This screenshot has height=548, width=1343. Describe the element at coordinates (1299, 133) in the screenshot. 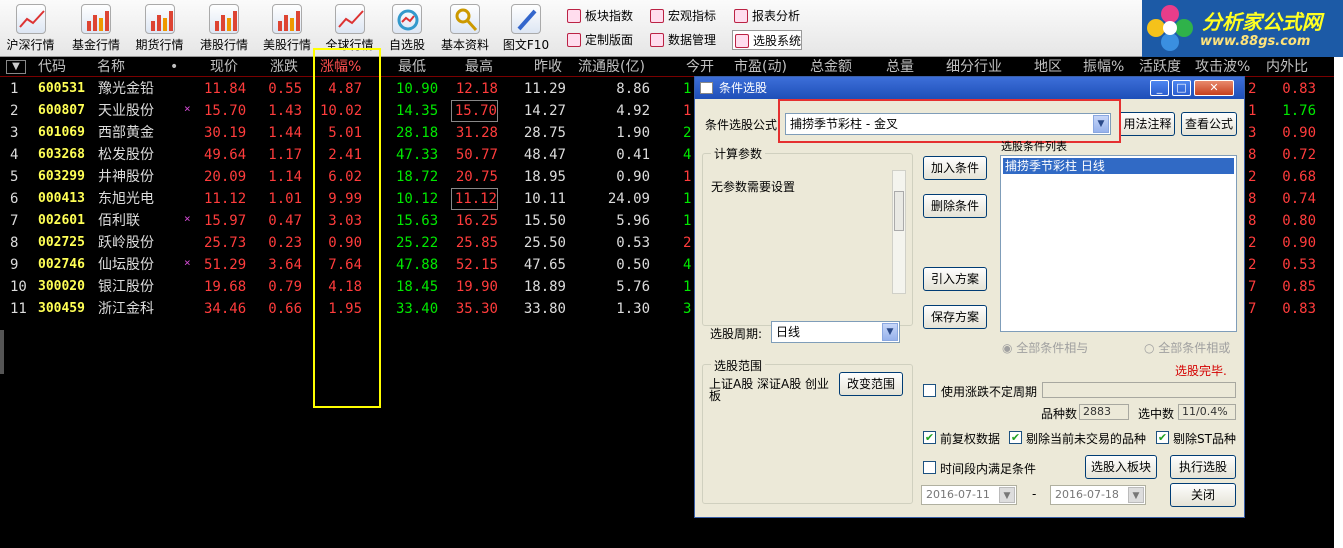

I see `cell-inout-ratio: 0.90` at that location.